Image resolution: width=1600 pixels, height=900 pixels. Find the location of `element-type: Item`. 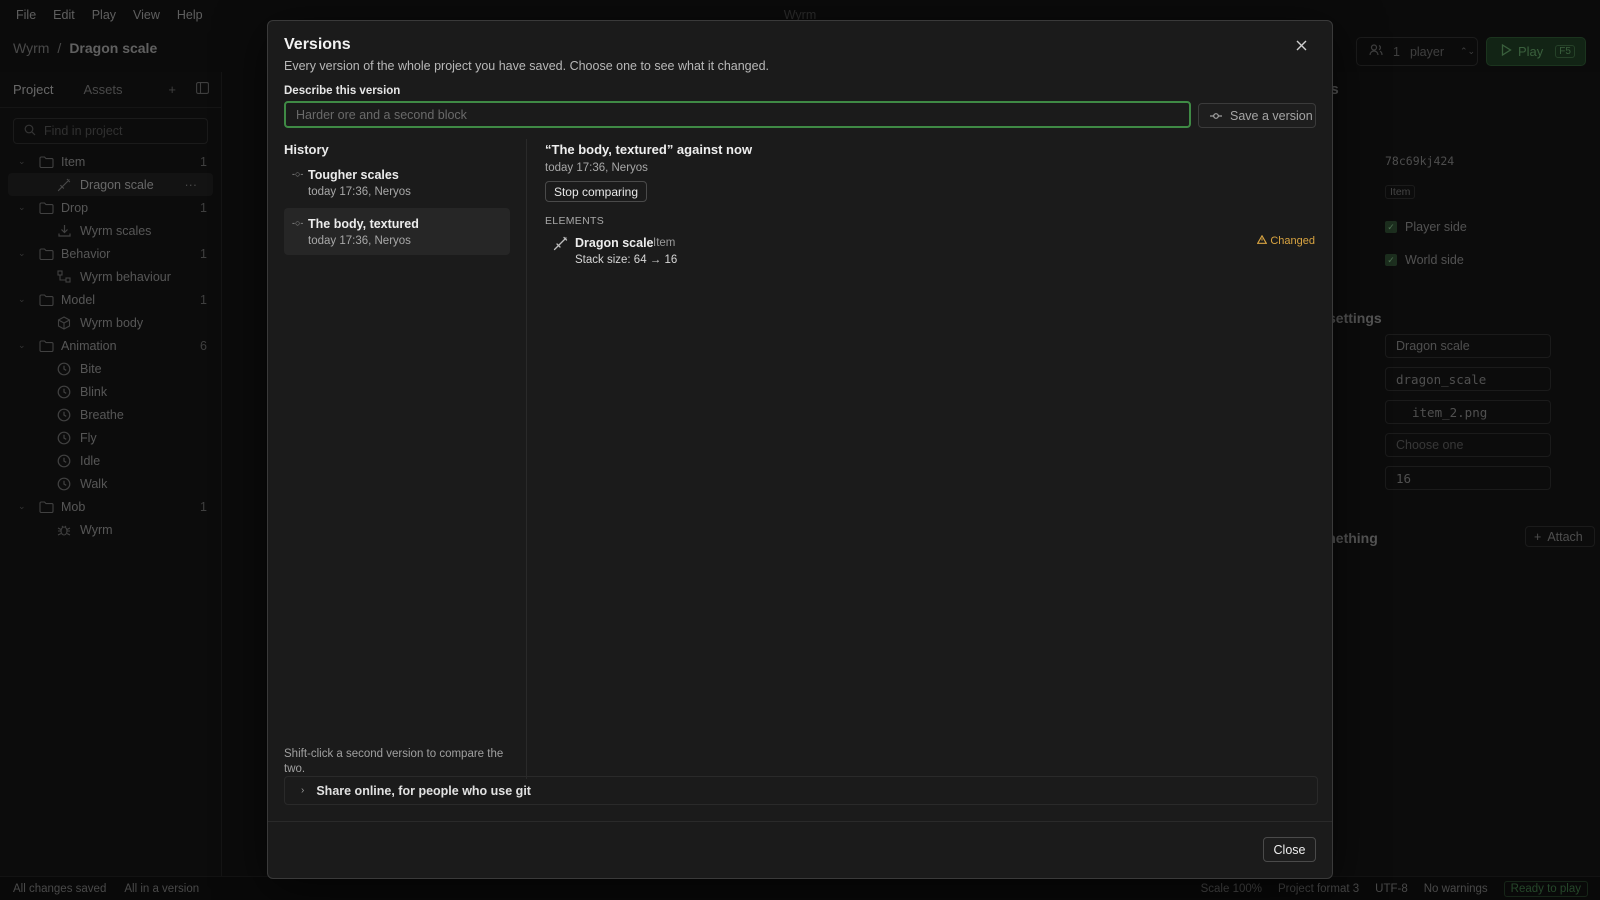

element-type: Item is located at coordinates (664, 243).